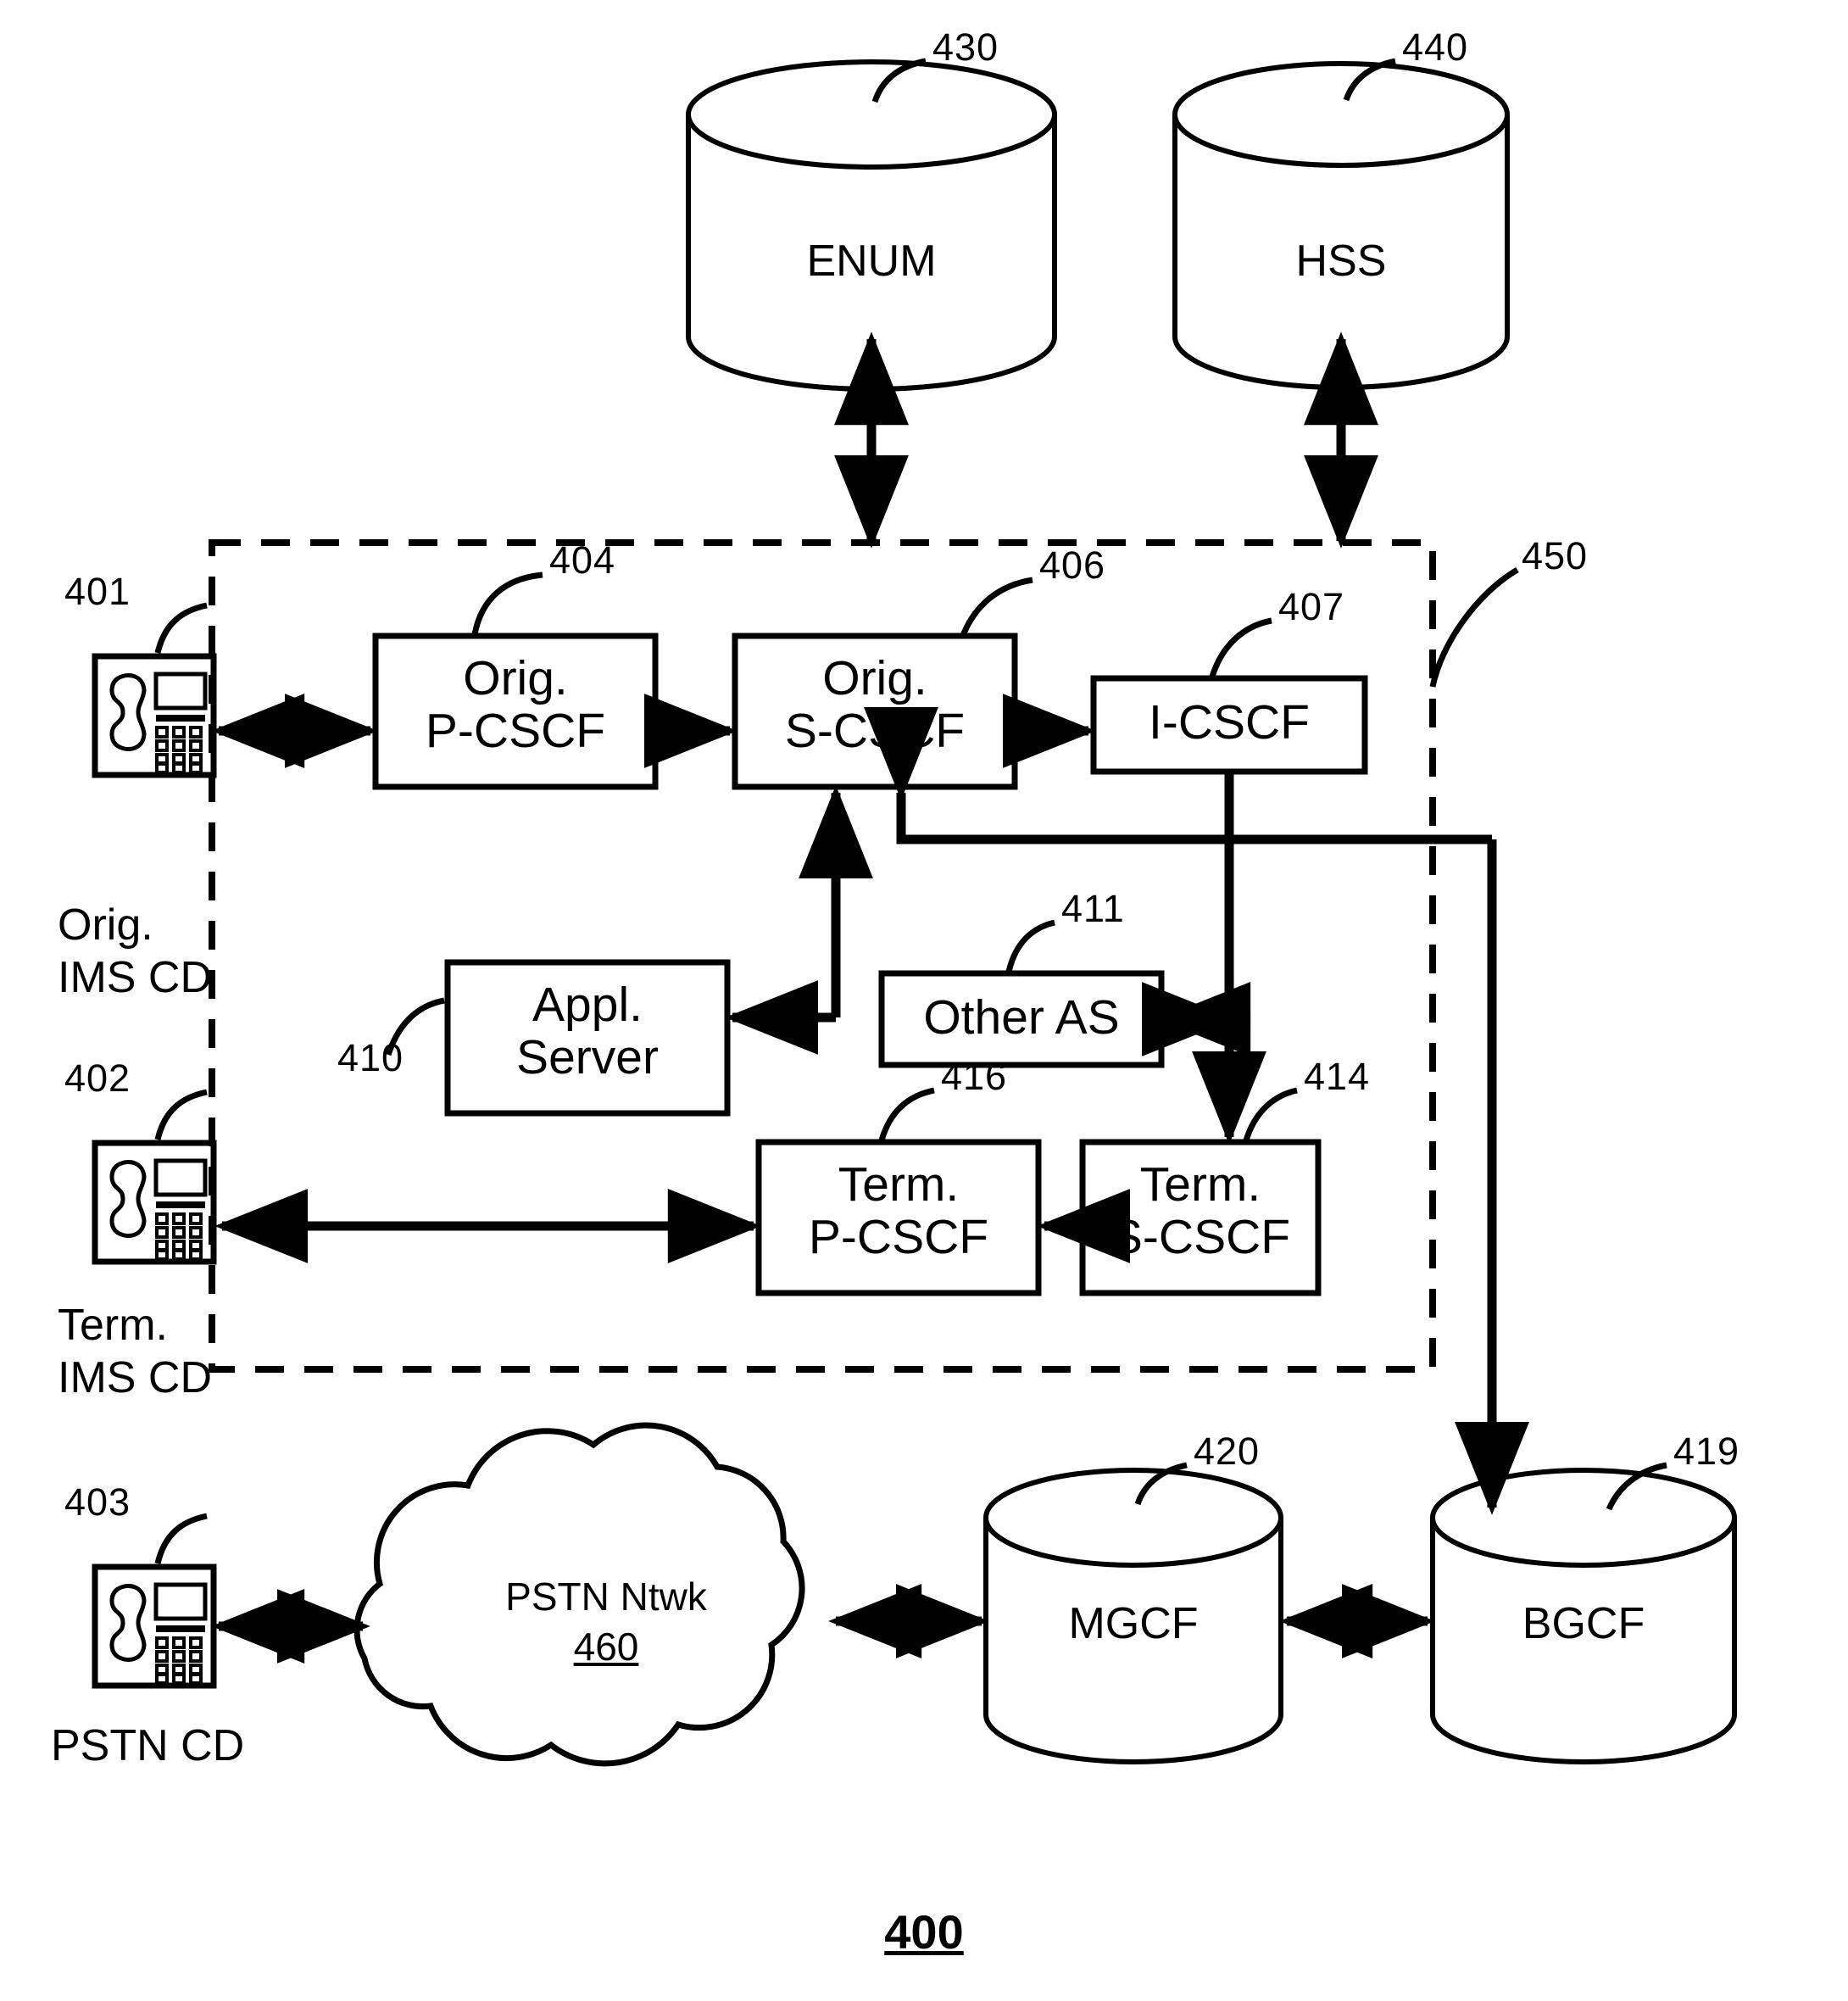 This screenshot has width=1848, height=2001. What do you see at coordinates (899, 1184) in the screenshot?
I see `term-p-cscf-label-line1: Term.` at bounding box center [899, 1184].